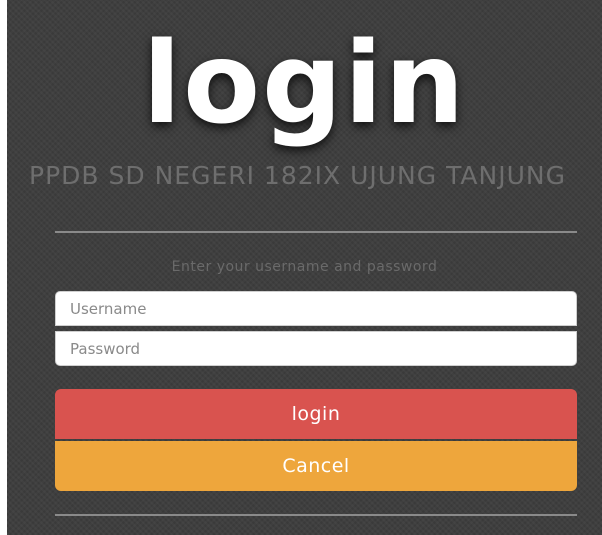 This screenshot has height=535, width=602. I want to click on cancel-button: Cancel, so click(316, 466).